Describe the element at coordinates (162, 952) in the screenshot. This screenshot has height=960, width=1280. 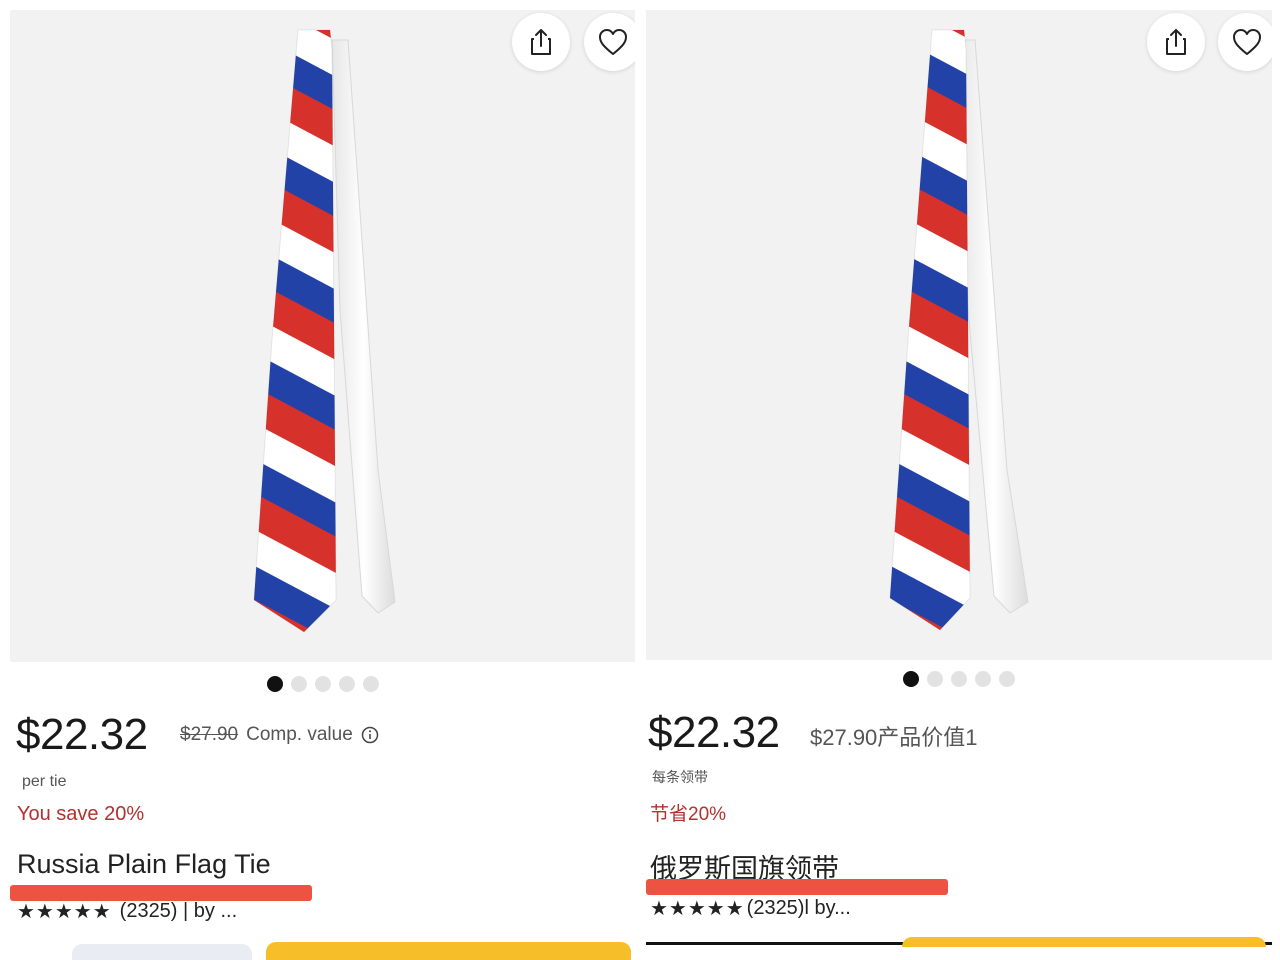
I see `secondary-button` at that location.